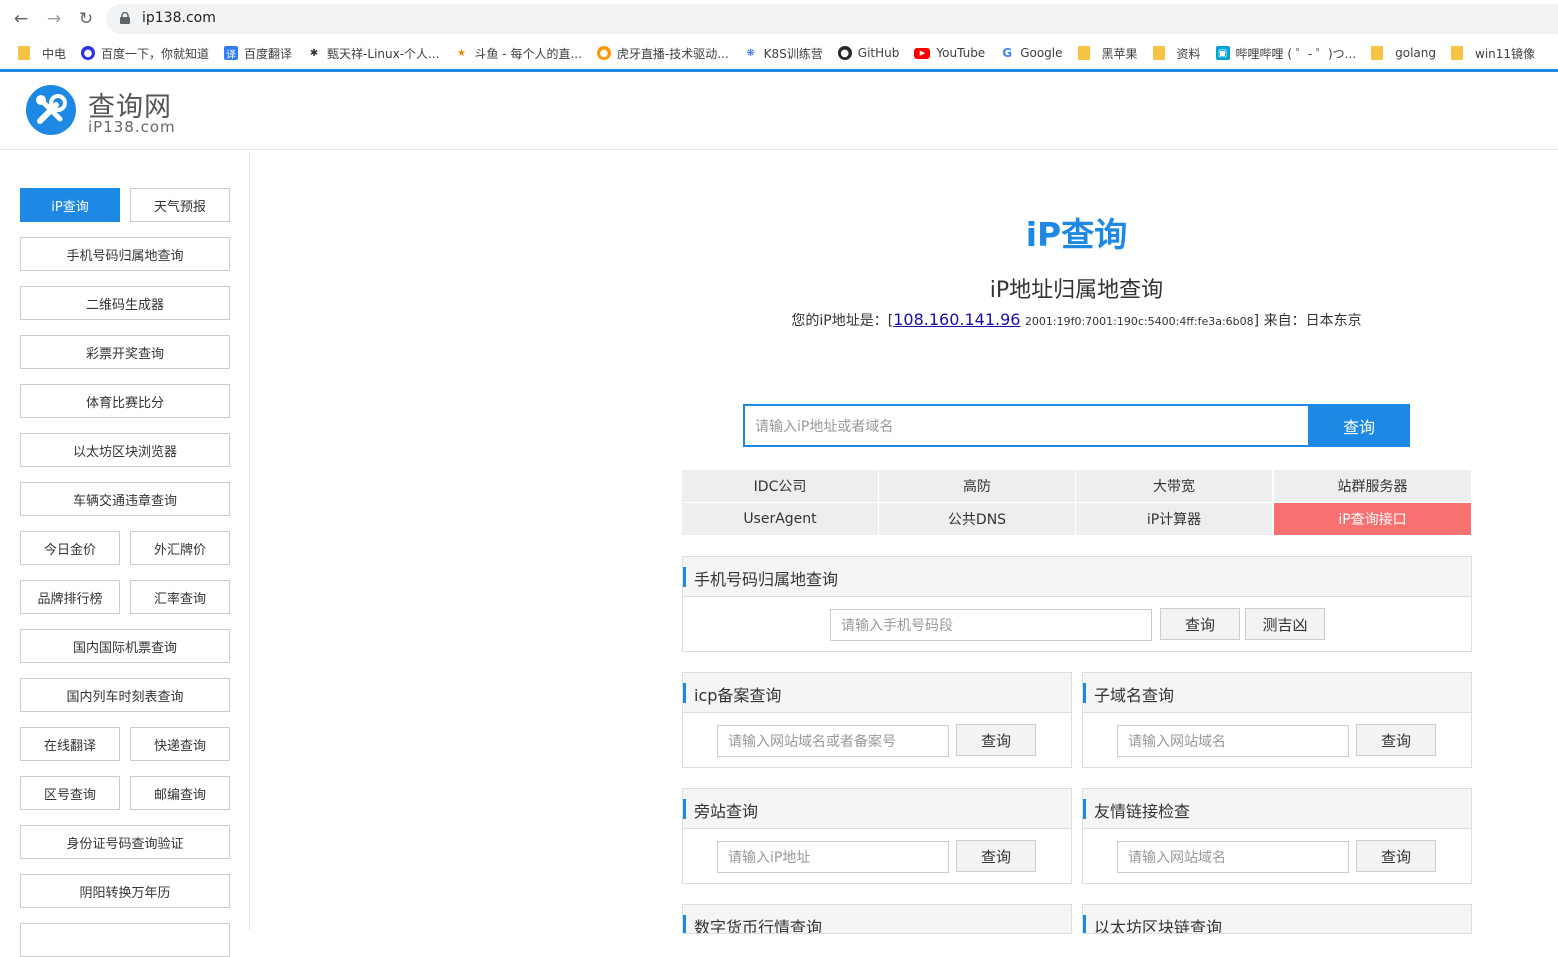 The width and height of the screenshot is (1558, 957). What do you see at coordinates (180, 744) in the screenshot?
I see `sidebar-item-express: 快递查询` at bounding box center [180, 744].